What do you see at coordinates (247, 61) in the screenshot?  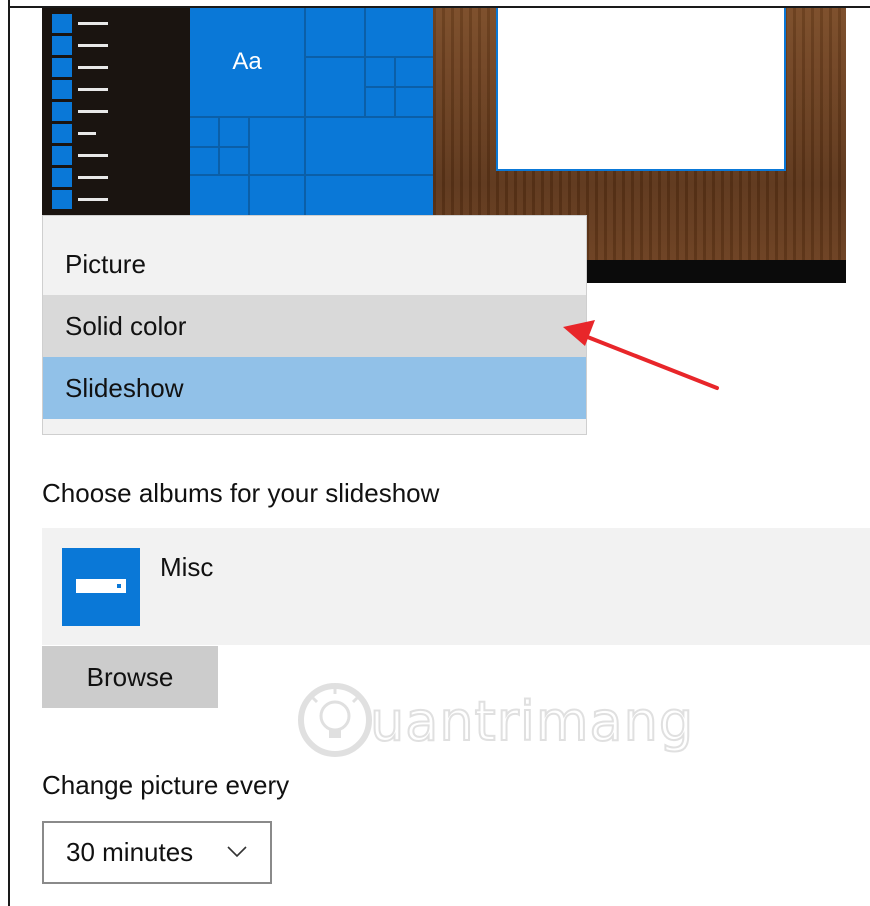 I see `tile-aa-label: Aa` at bounding box center [247, 61].